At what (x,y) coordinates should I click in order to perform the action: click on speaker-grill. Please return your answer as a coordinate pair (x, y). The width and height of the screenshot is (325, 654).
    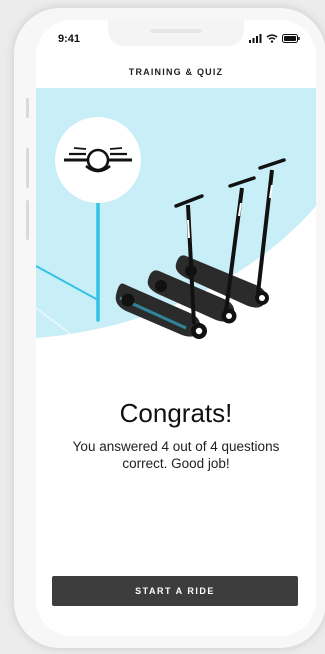
    Looking at the image, I should click on (176, 31).